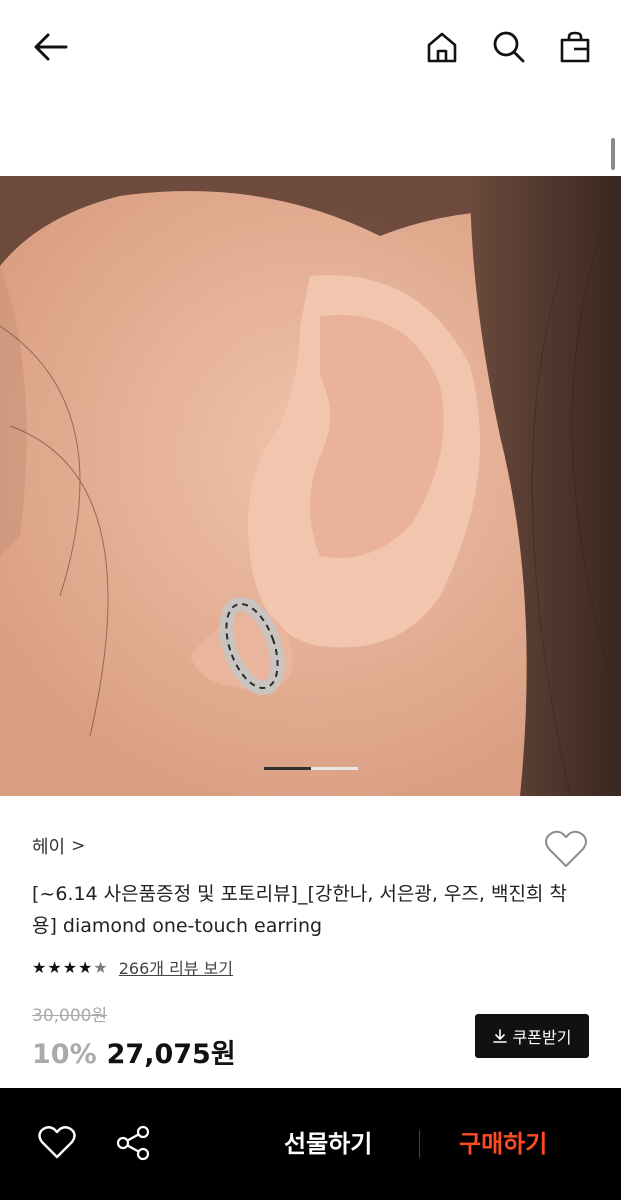  I want to click on bottom-wishlist-button, so click(57, 1142).